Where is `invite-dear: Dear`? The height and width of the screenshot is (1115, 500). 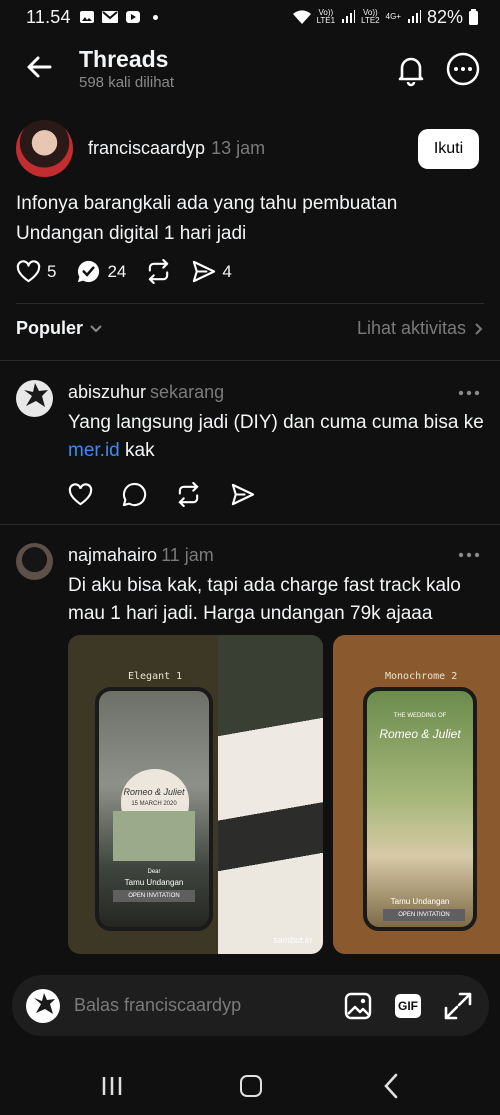 invite-dear: Dear is located at coordinates (154, 872).